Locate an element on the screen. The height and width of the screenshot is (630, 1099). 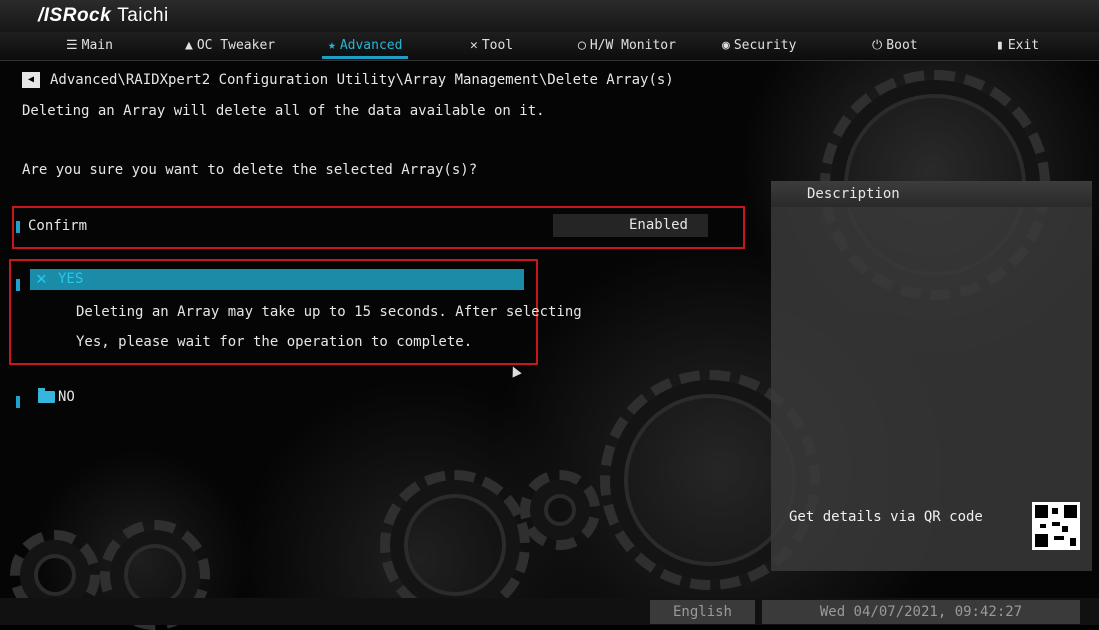
power-icon: ⏻ is located at coordinates (877, 45).